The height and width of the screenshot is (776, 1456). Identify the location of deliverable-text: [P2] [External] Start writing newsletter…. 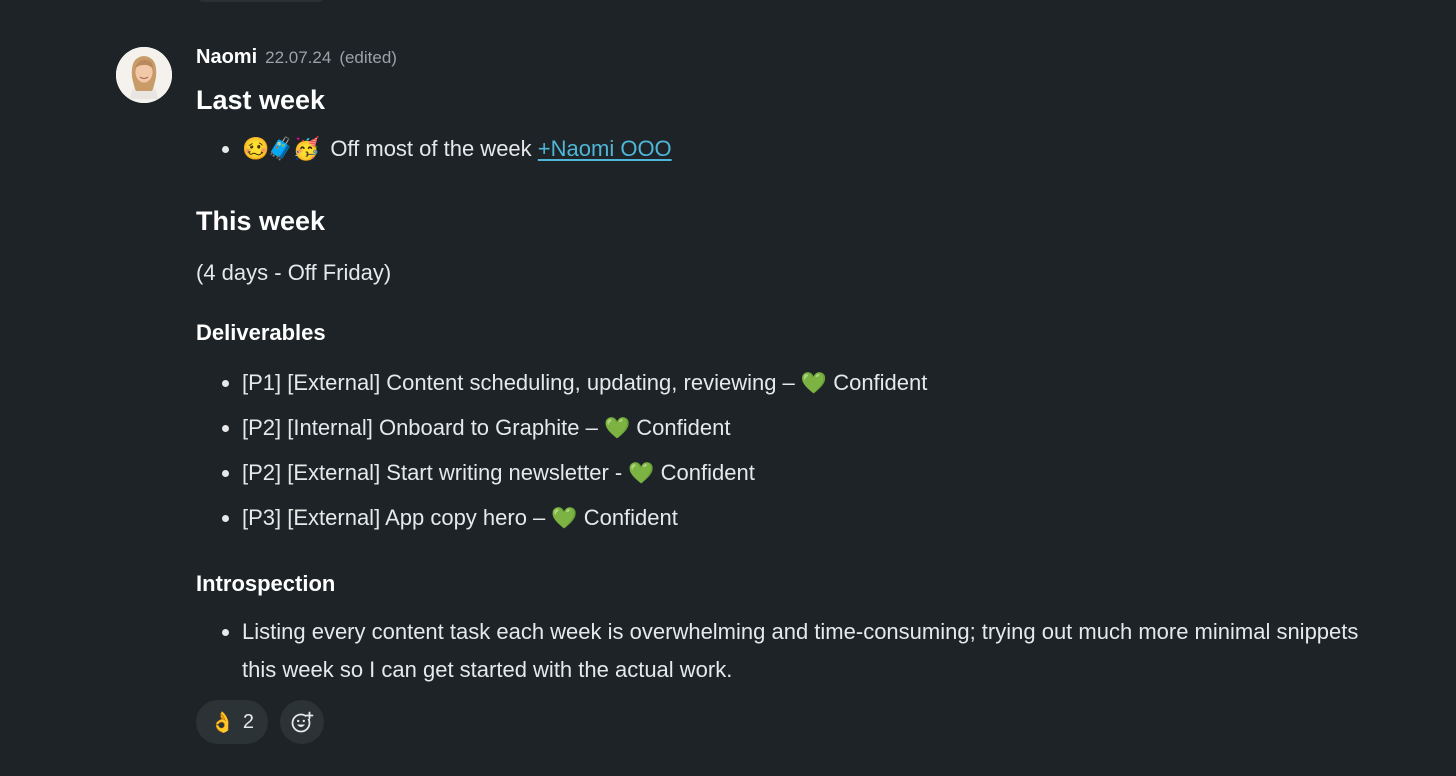
(432, 472).